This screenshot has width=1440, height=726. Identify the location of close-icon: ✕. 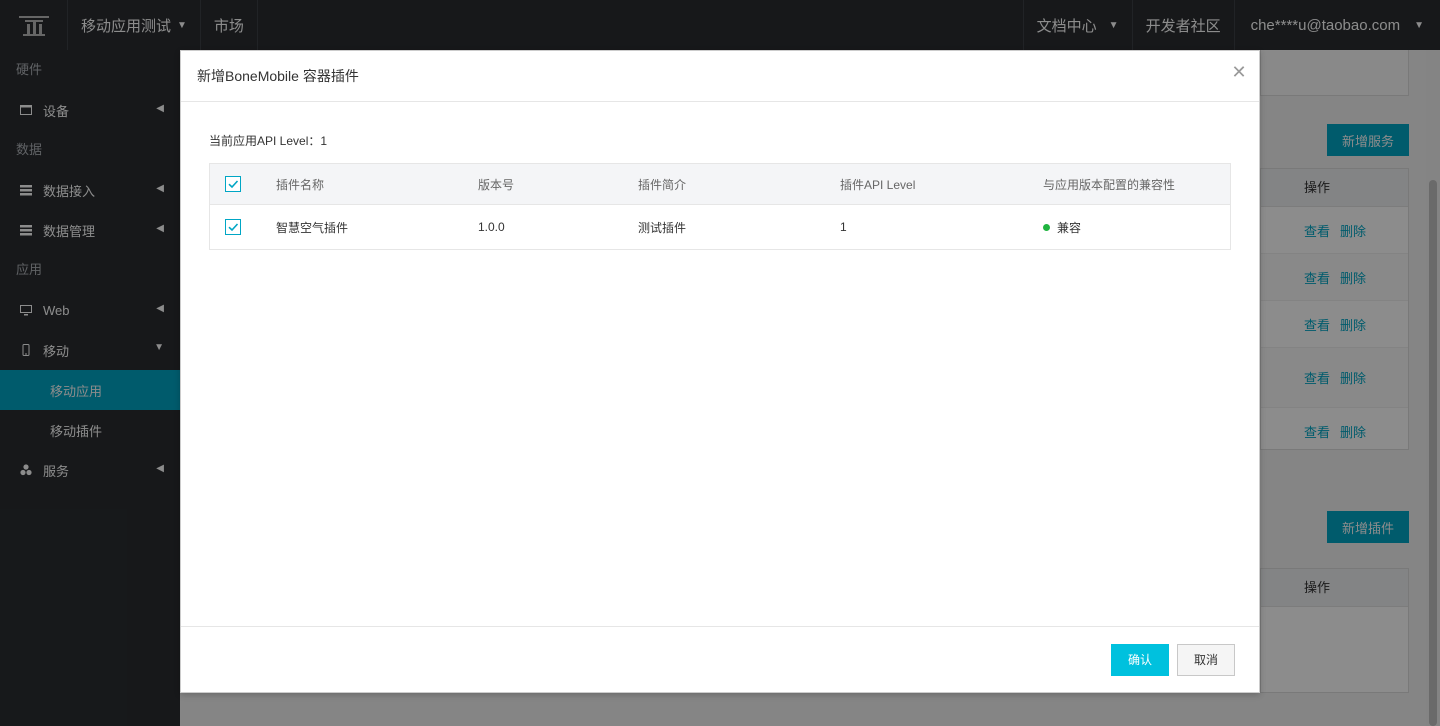
(1239, 72).